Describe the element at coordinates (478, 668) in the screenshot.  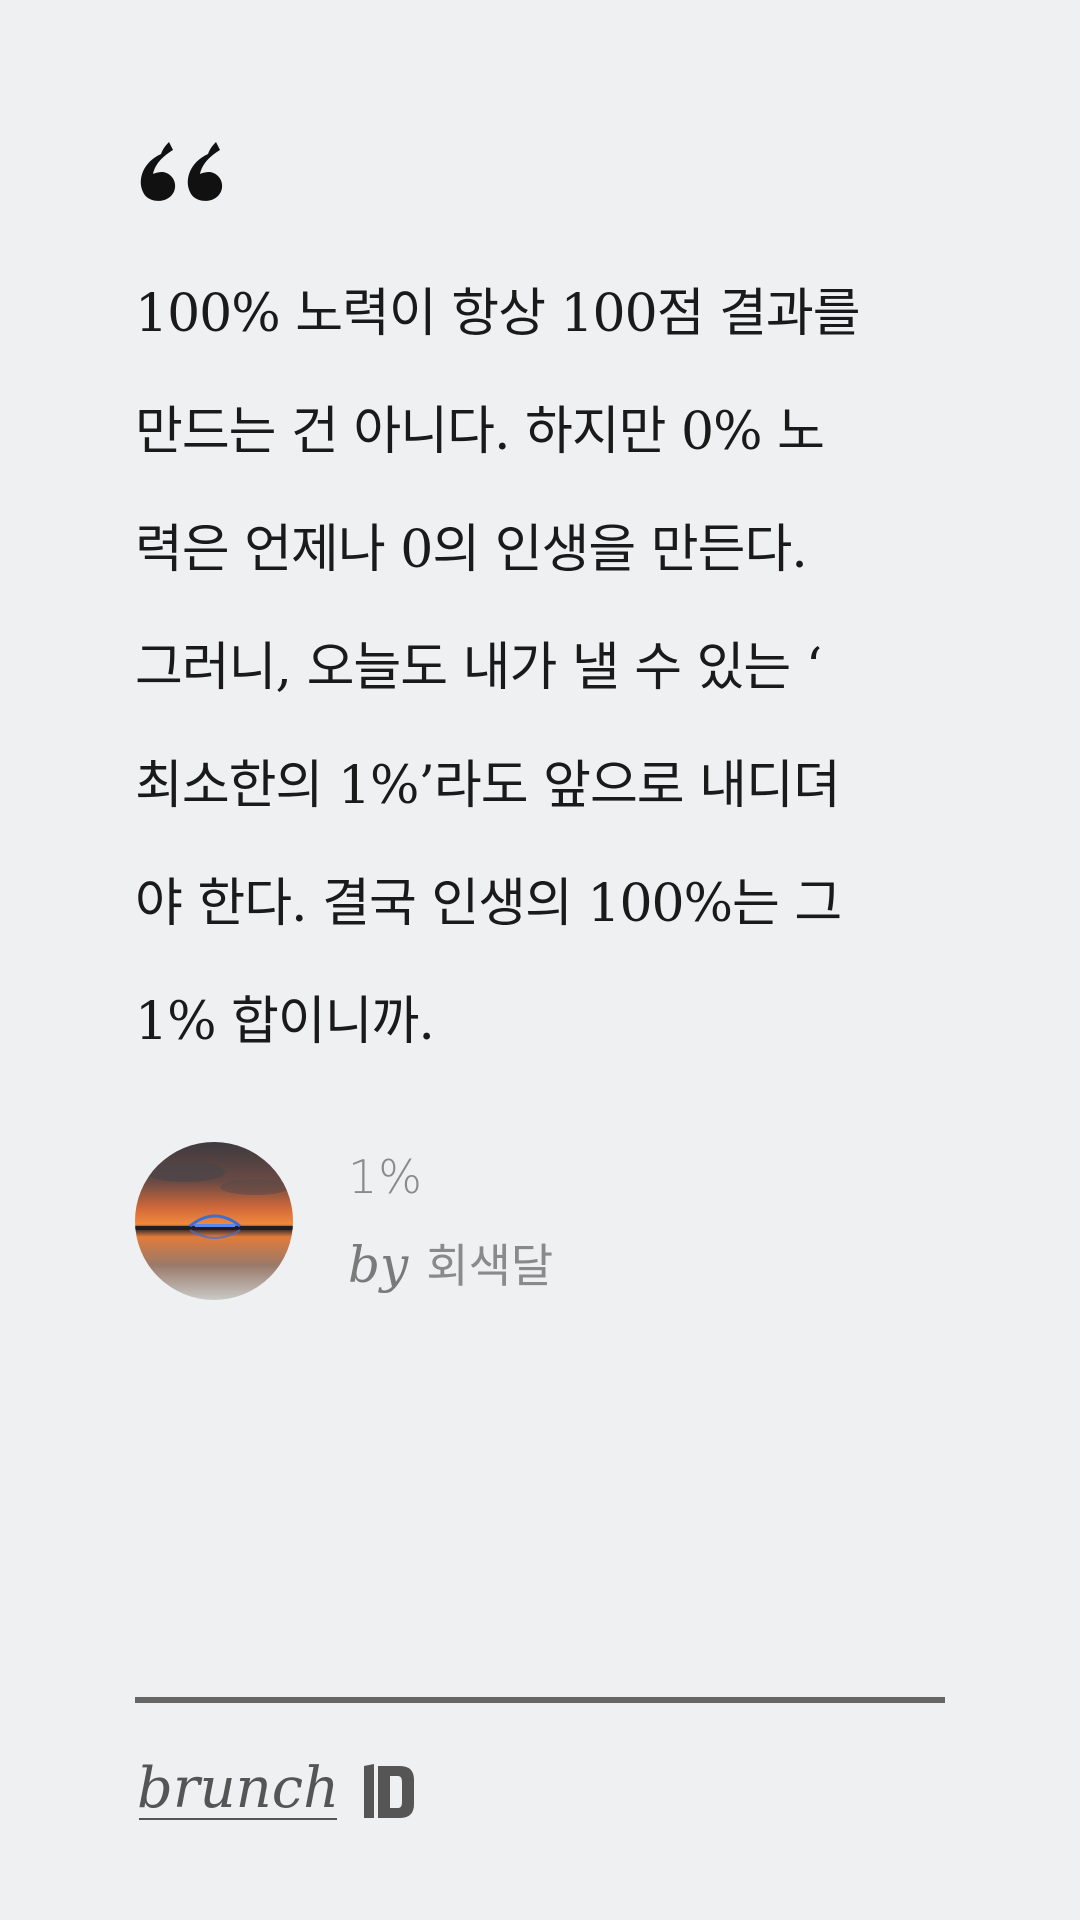
I see `quote-line: 그러니, 오늘도 내가 낼 수 있는 ‘` at that location.